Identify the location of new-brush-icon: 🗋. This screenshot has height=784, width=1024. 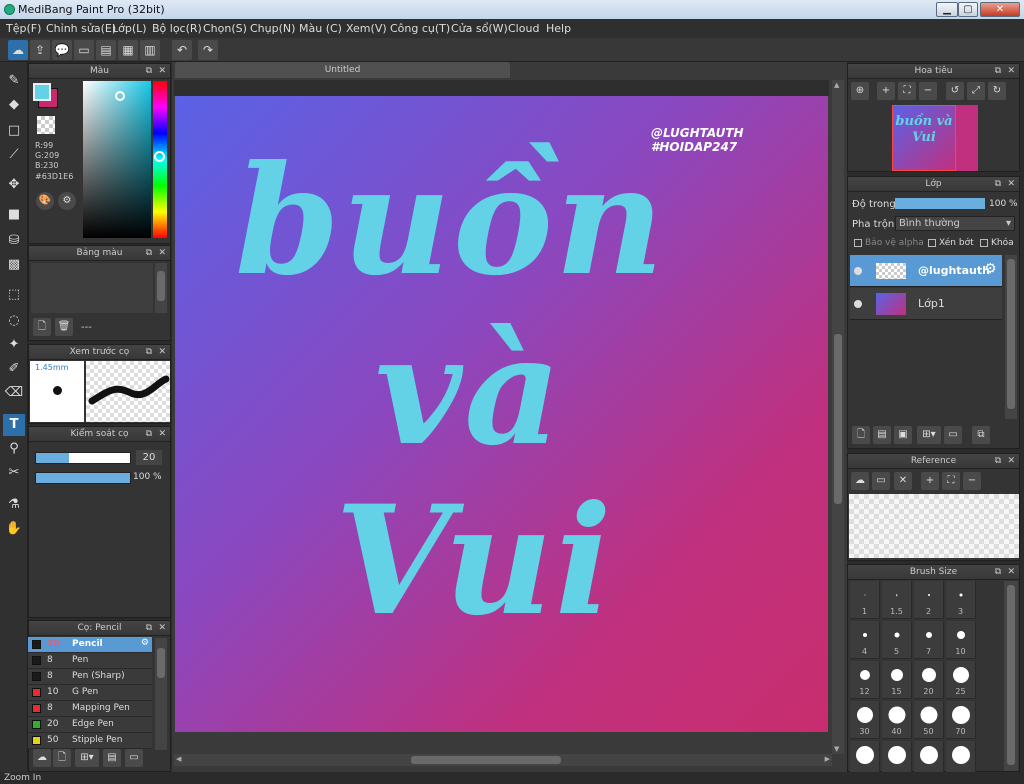
(62, 758).